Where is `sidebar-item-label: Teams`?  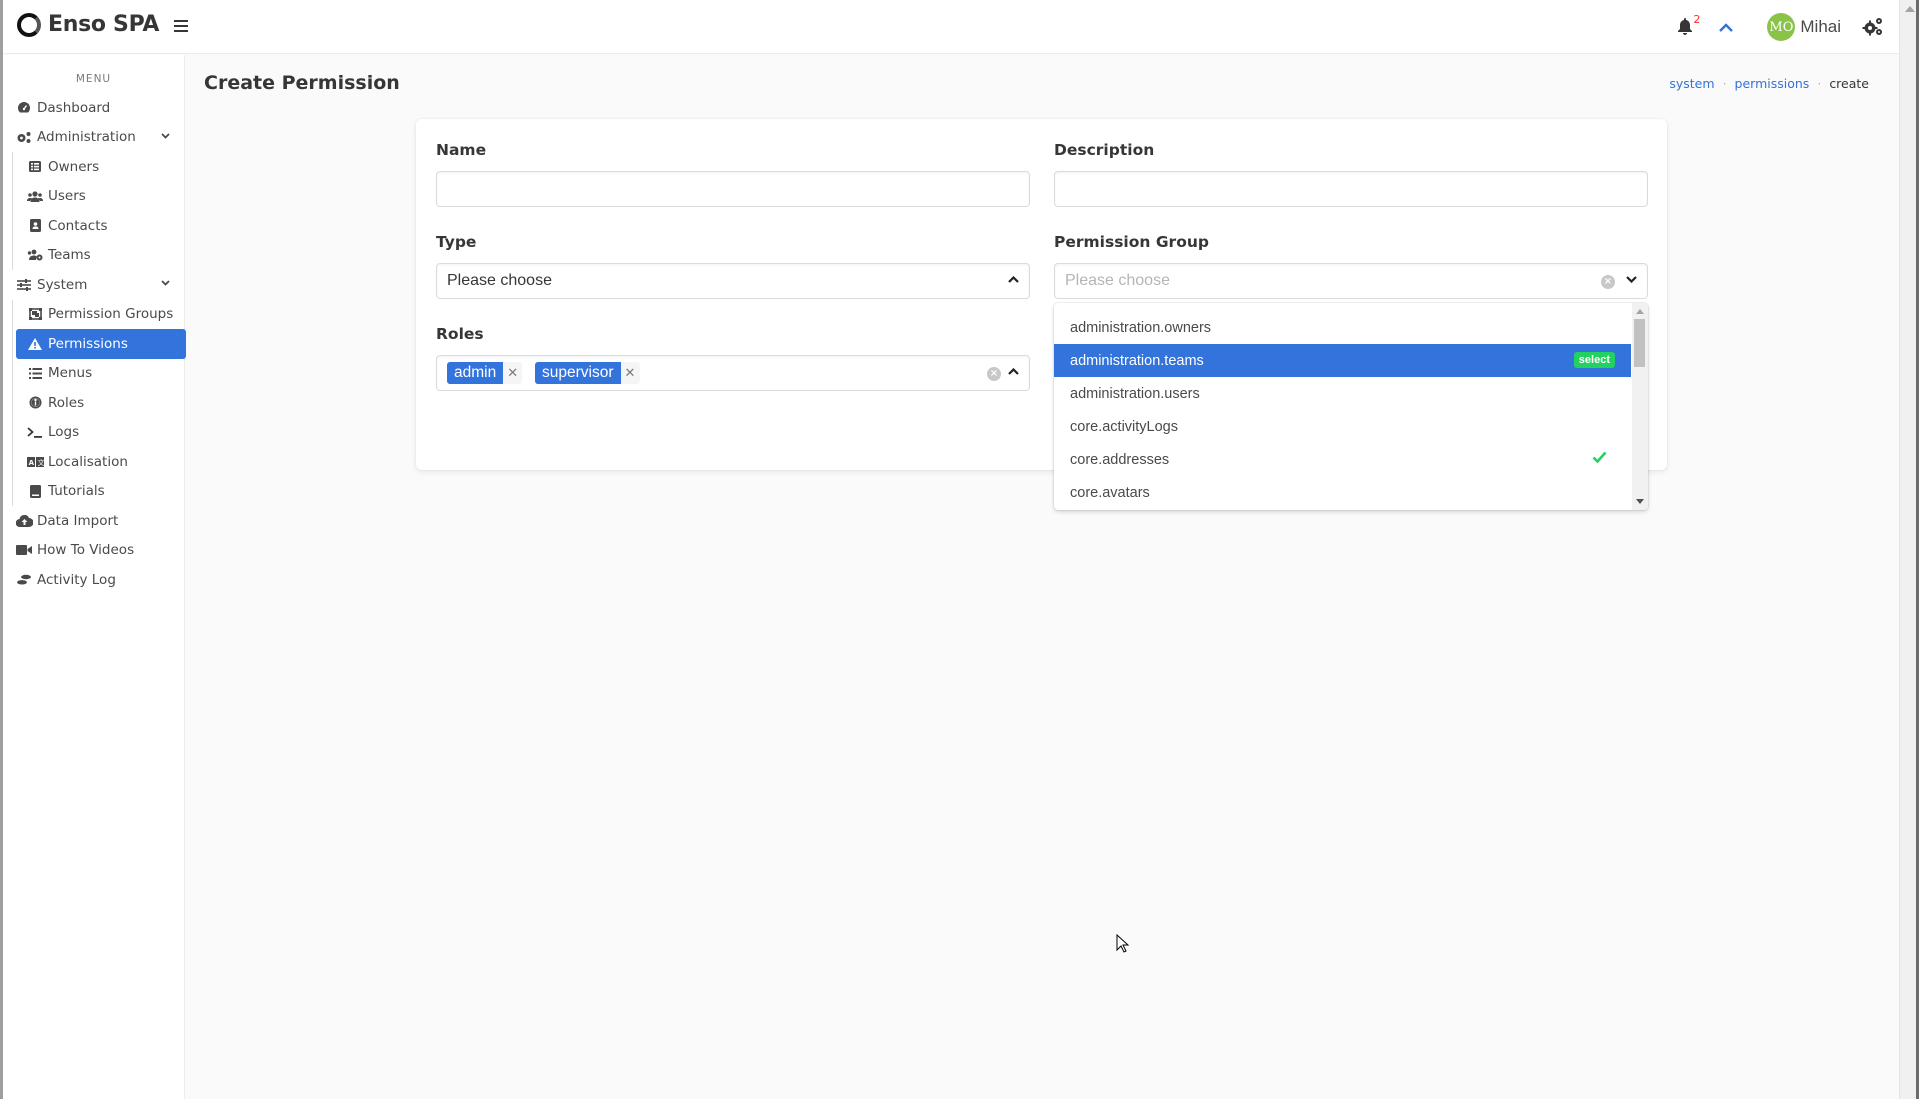
sidebar-item-label: Teams is located at coordinates (69, 255).